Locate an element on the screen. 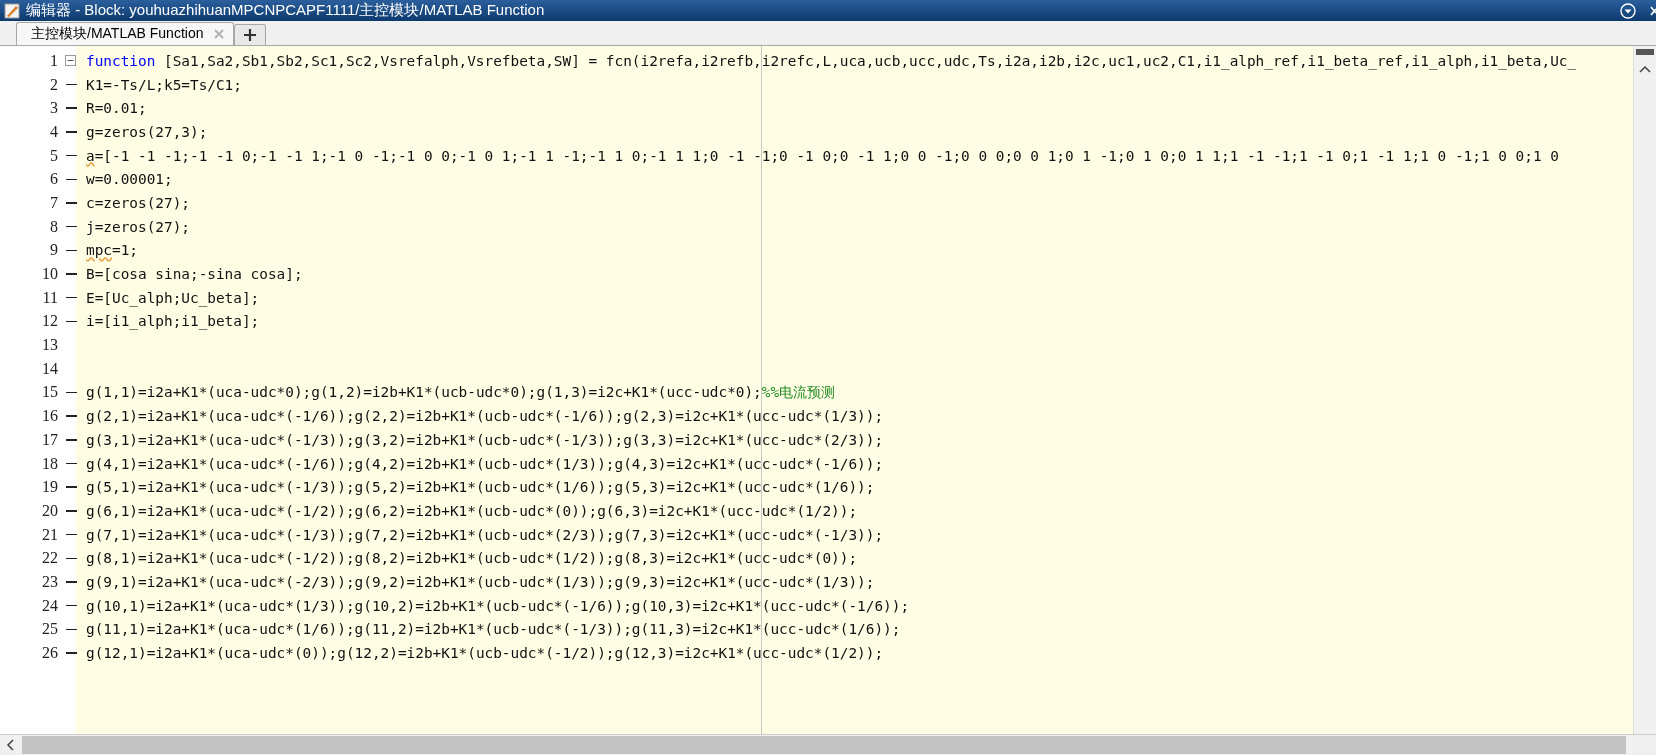  line-number: 2 is located at coordinates (53, 84).